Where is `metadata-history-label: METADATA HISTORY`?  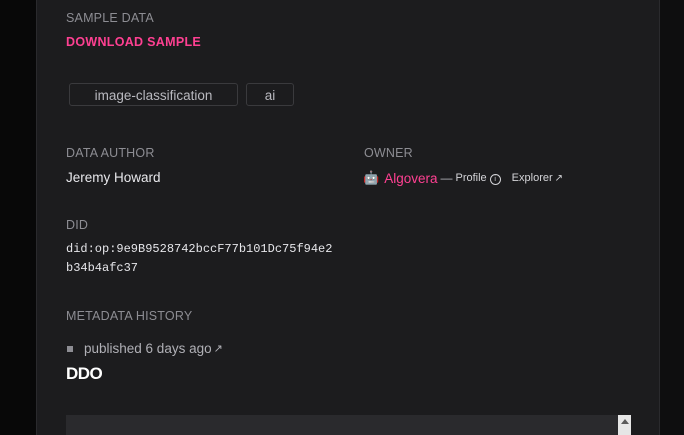 metadata-history-label: METADATA HISTORY is located at coordinates (129, 316).